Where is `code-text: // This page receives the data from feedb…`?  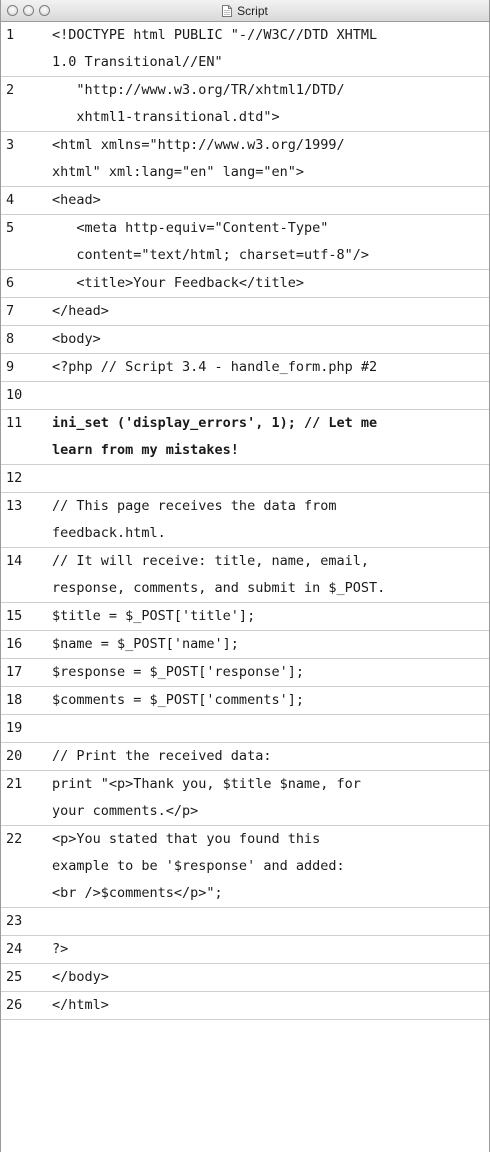
code-text: // This page receives the data from feedb… is located at coordinates (270, 520).